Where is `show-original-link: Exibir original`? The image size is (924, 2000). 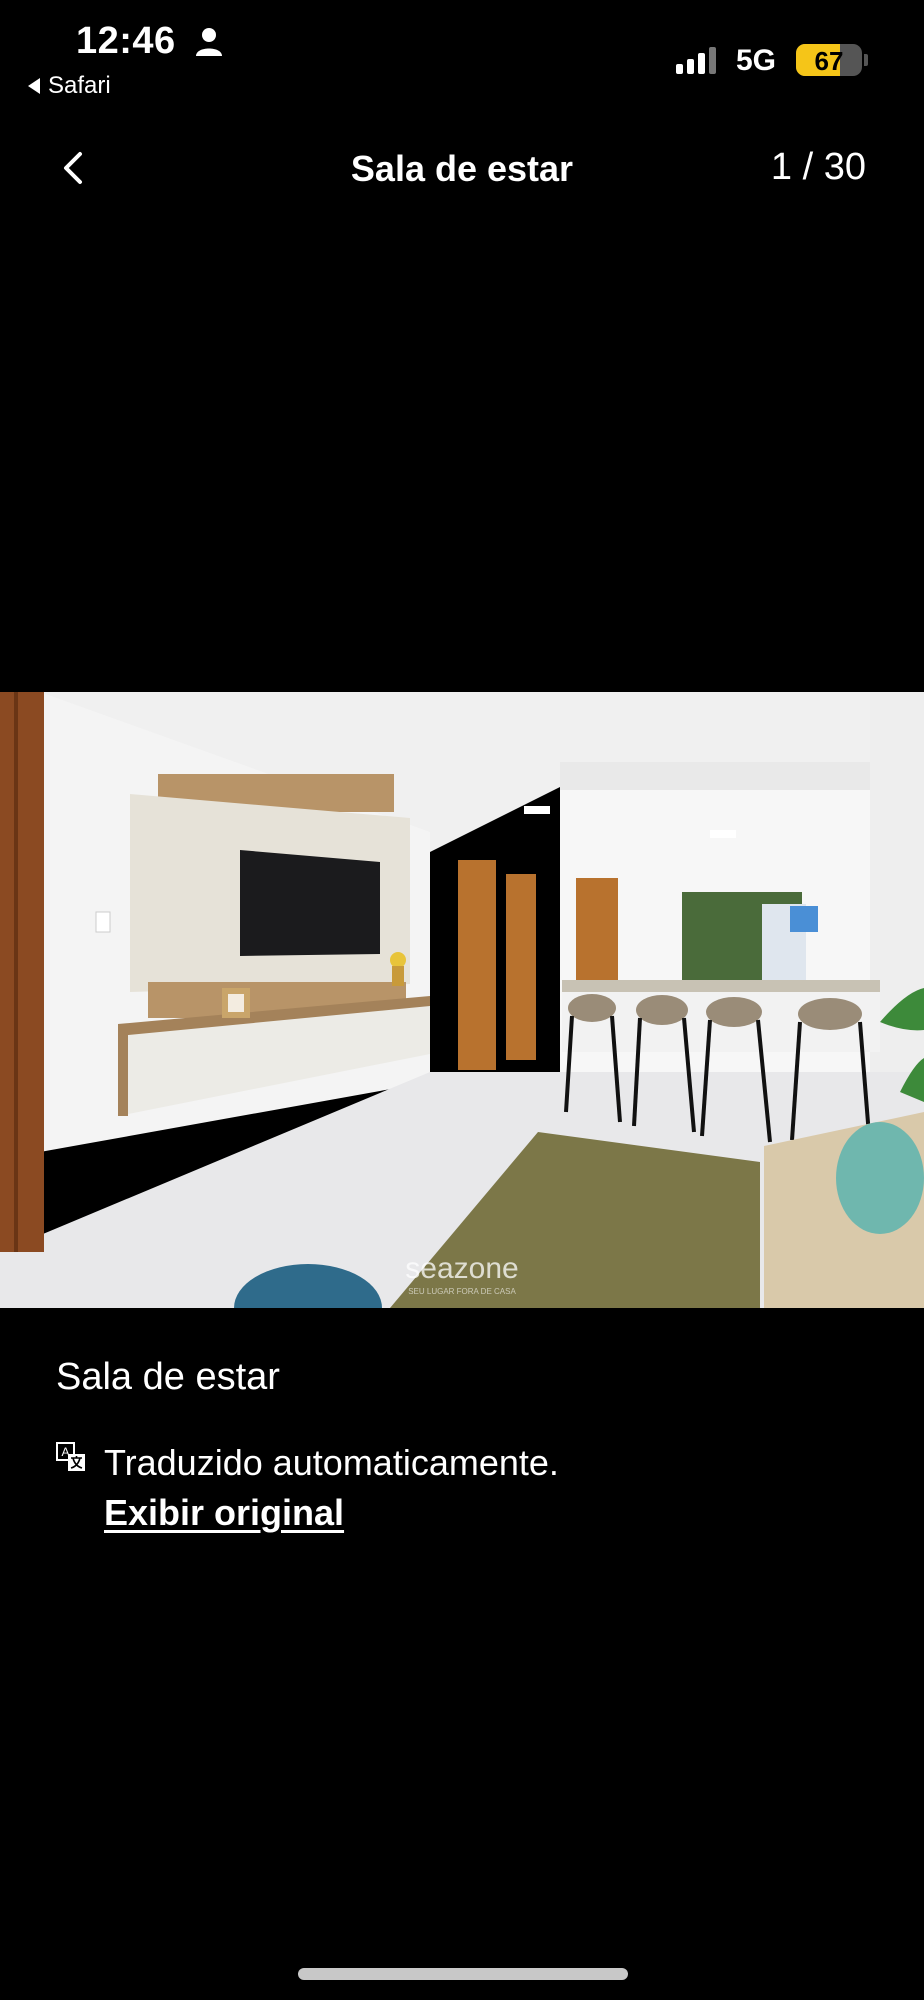
show-original-link: Exibir original is located at coordinates (224, 1513).